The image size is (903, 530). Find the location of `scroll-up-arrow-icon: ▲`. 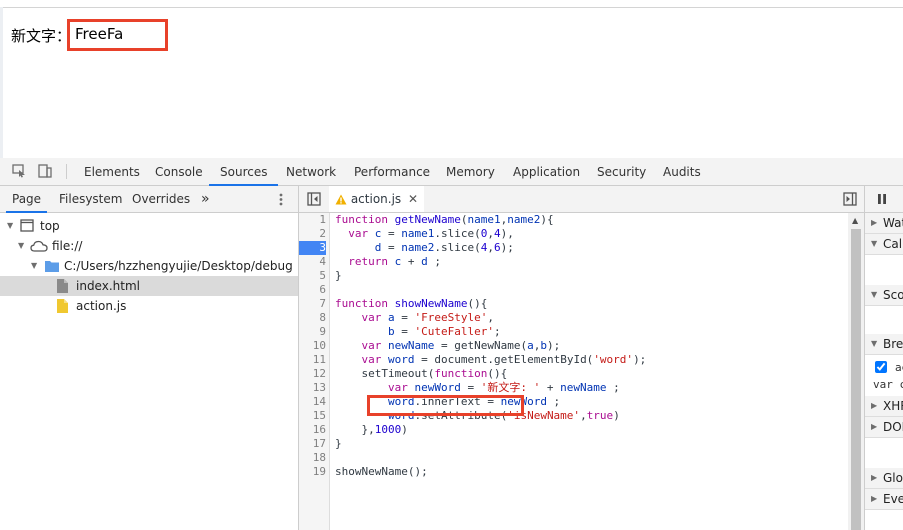

scroll-up-arrow-icon: ▲ is located at coordinates (855, 220).